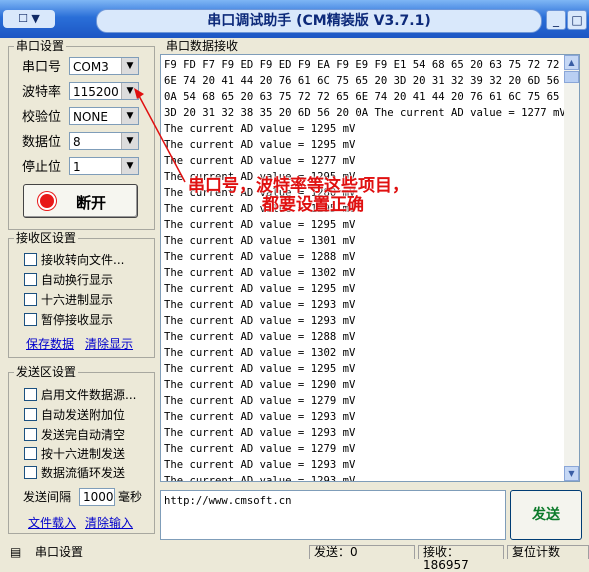 This screenshot has height=572, width=589. I want to click on port-select: COM3 ▼, so click(104, 66).